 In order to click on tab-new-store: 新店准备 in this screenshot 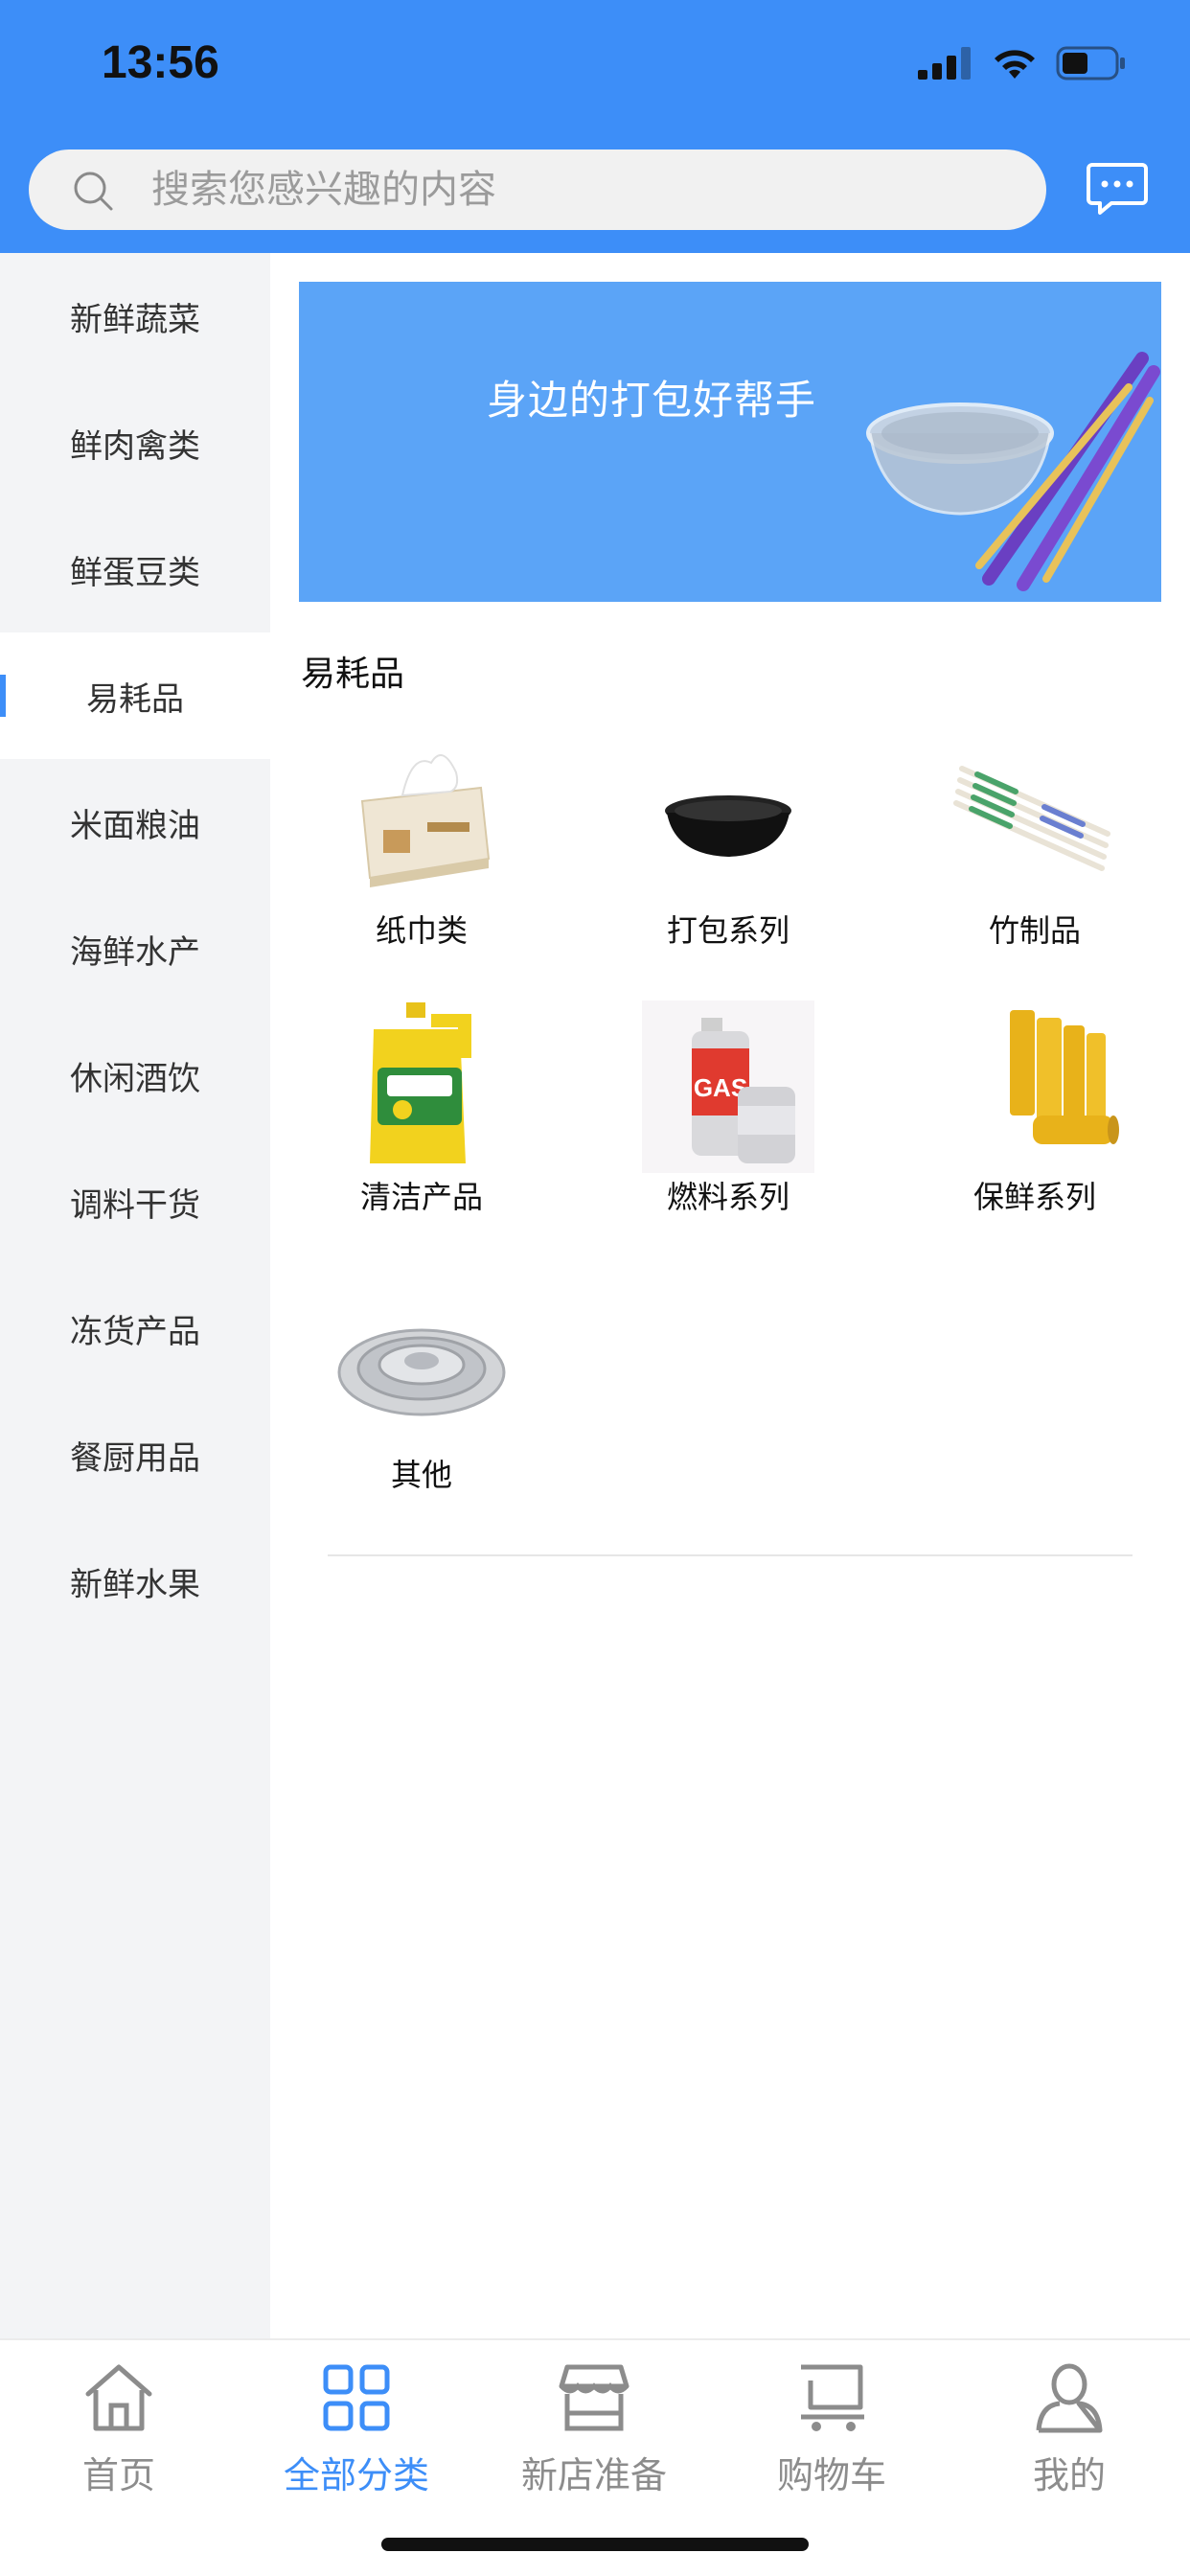, I will do `click(594, 2423)`.